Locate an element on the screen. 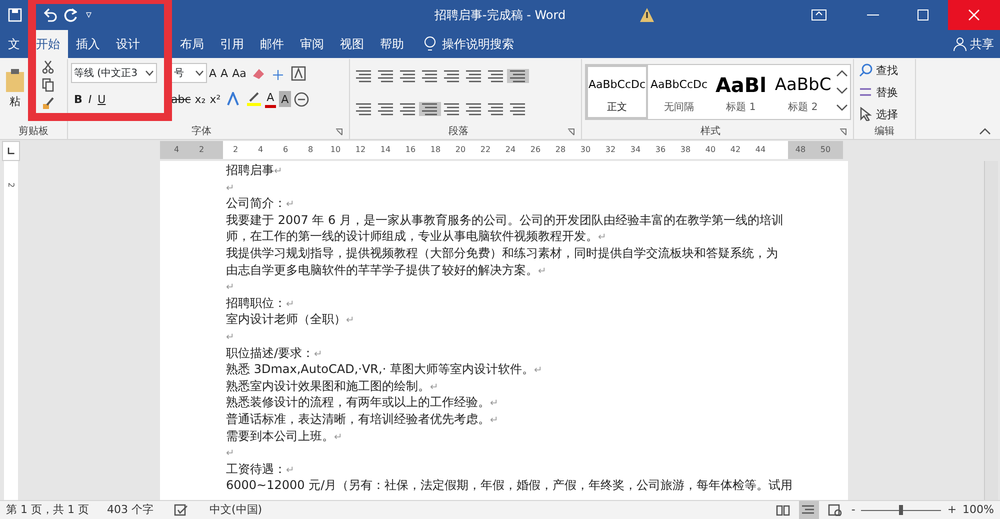 Image resolution: width=1000 pixels, height=519 pixels. document-text: 师，在工作的第一线的设计师组成，专业从事电脑软件视频教程开发。 is located at coordinates (412, 236).